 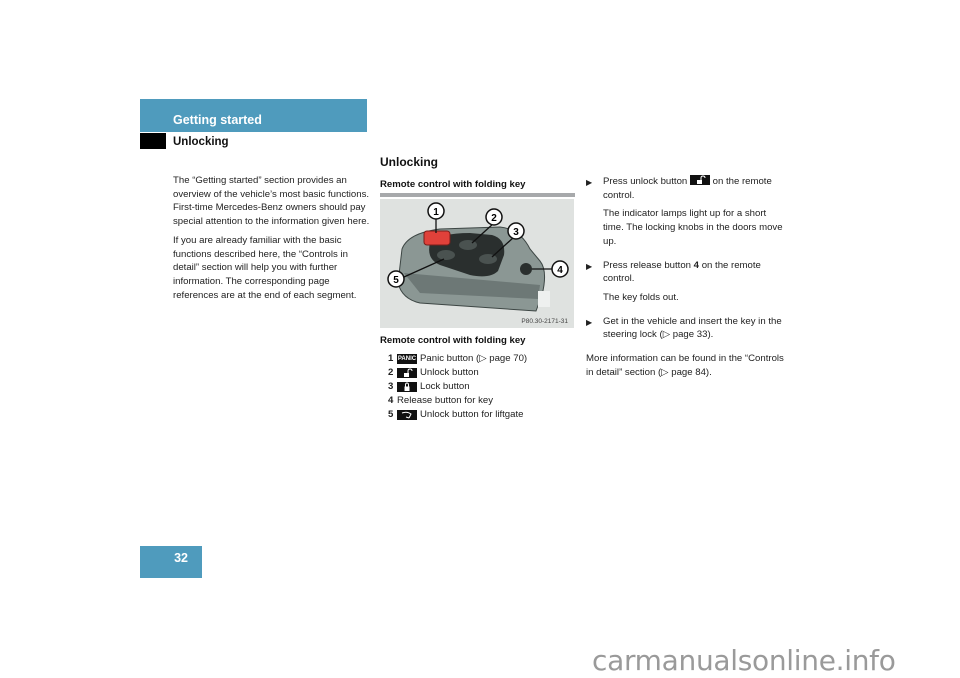 What do you see at coordinates (391, 358) in the screenshot?
I see `legend-number: 1` at bounding box center [391, 358].